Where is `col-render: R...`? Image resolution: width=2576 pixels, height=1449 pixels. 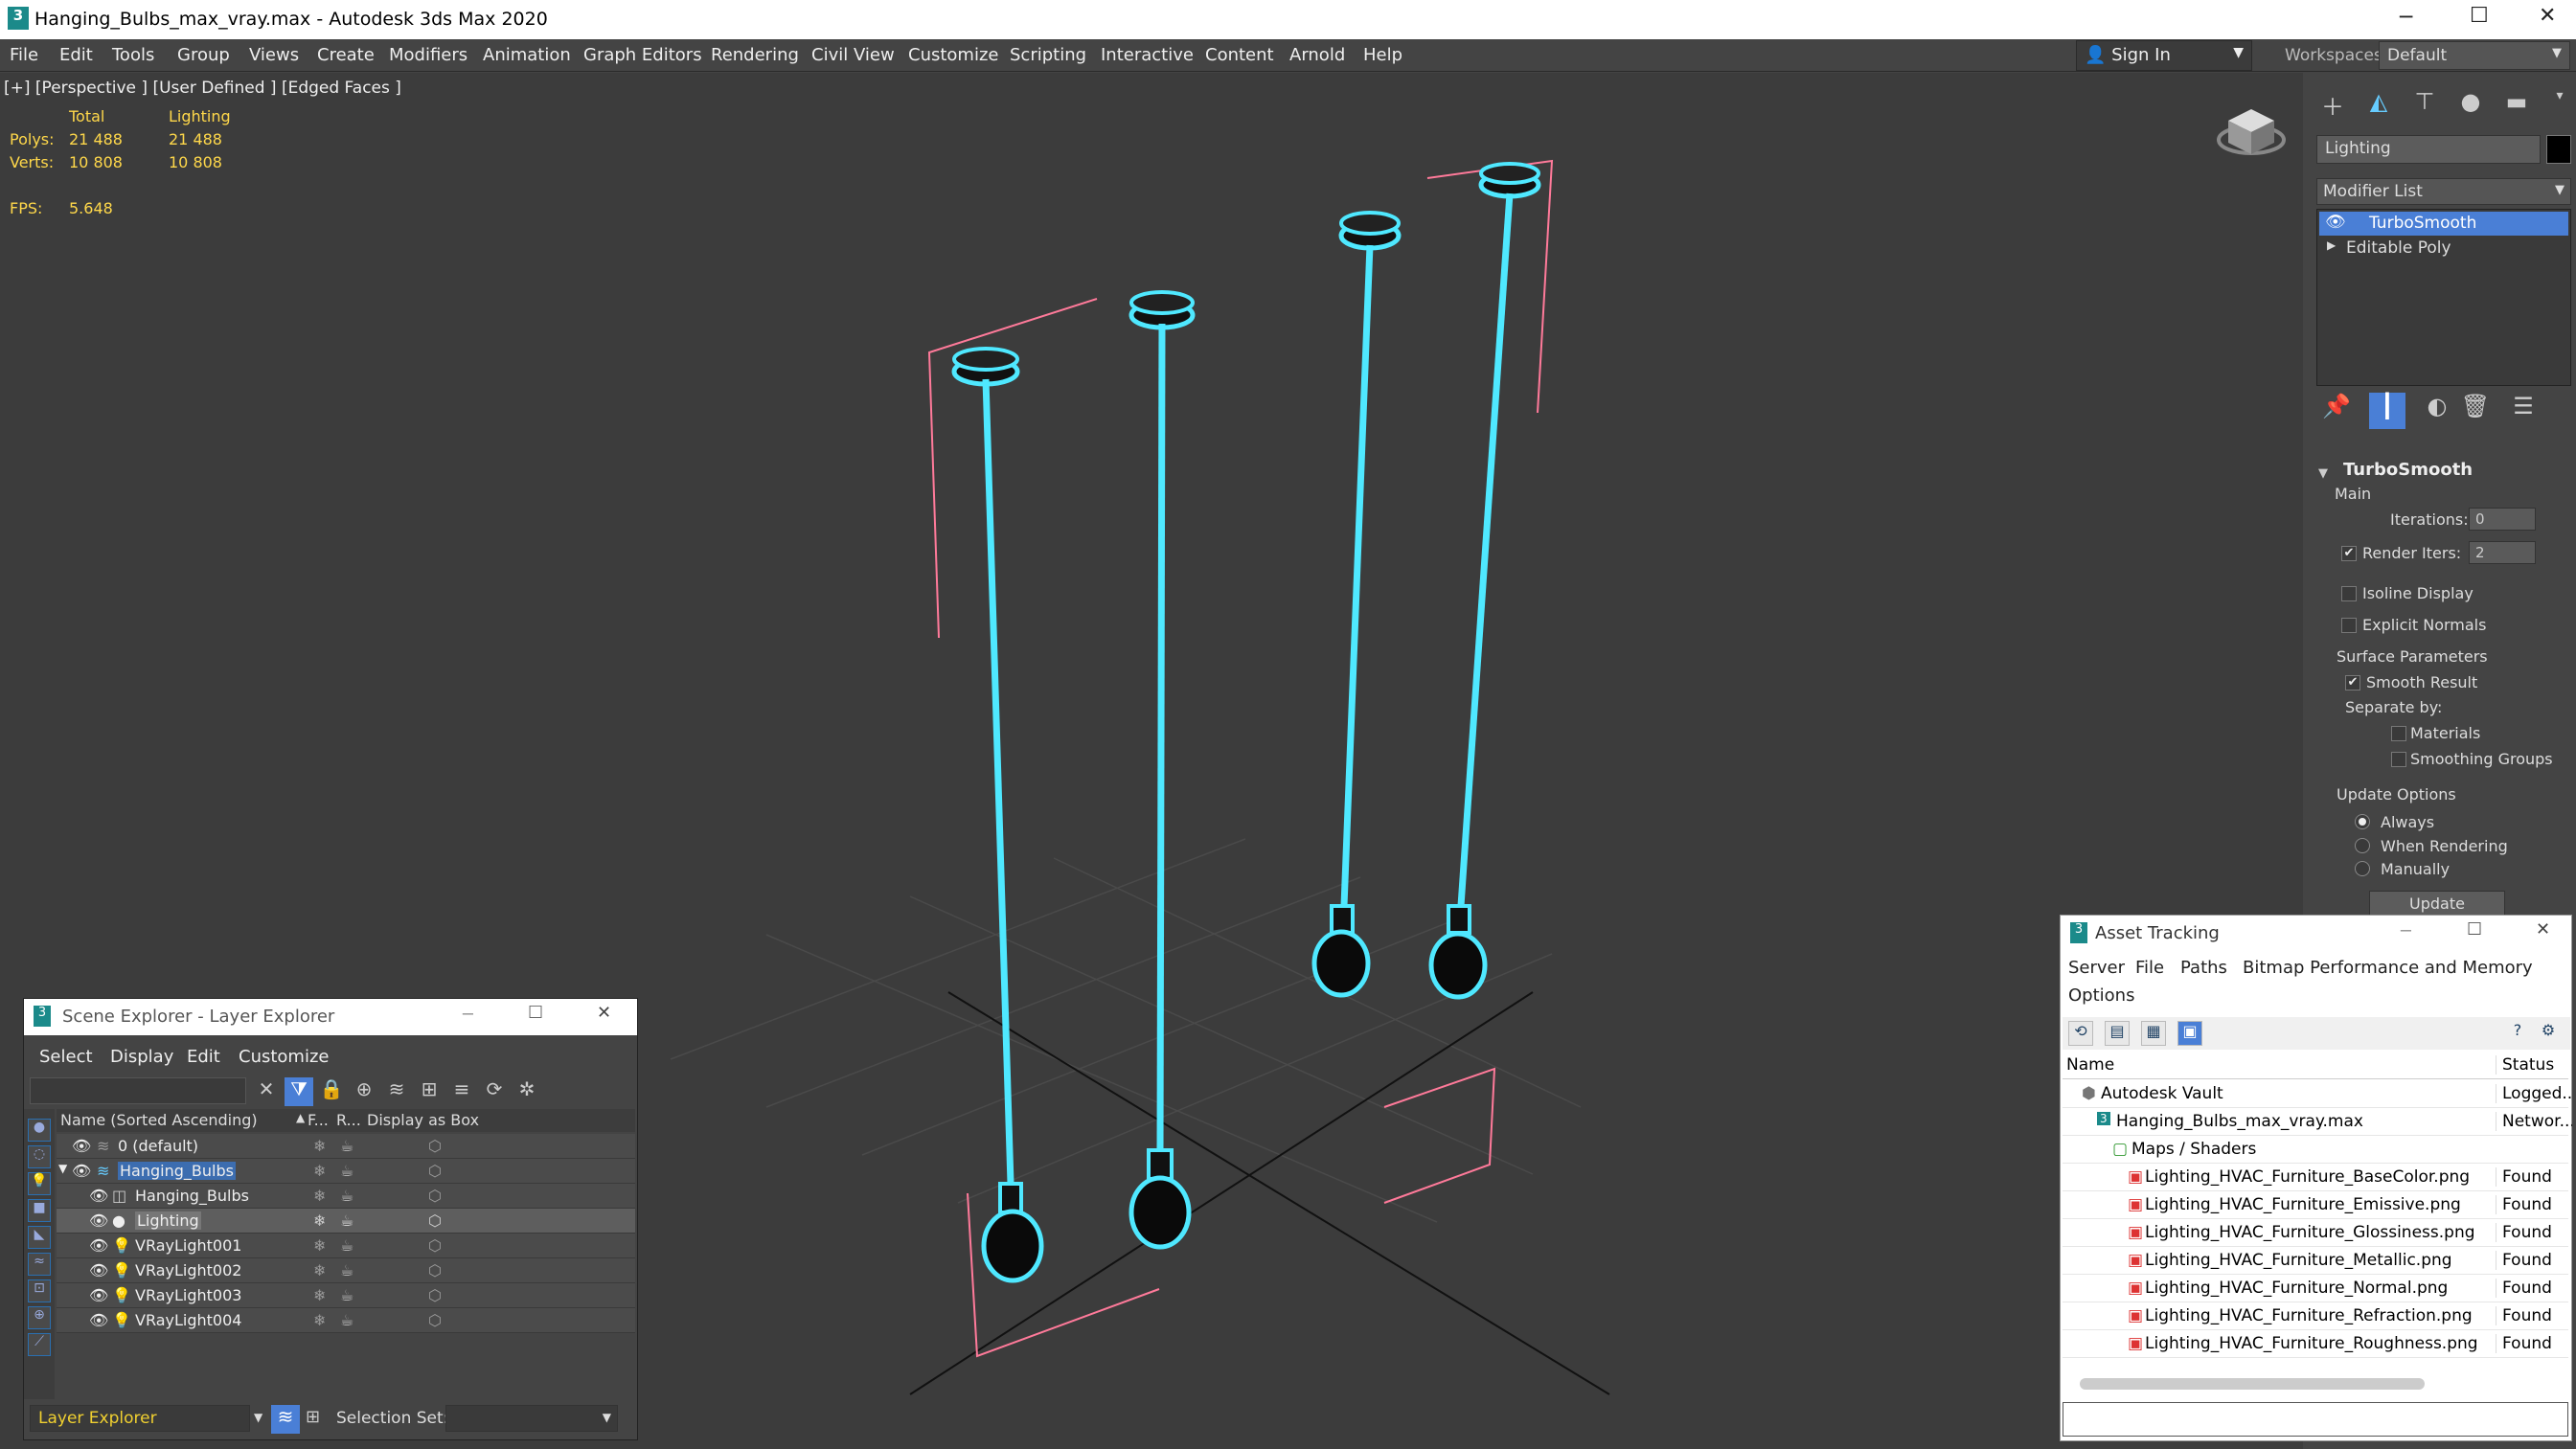
col-render: R... is located at coordinates (348, 1120).